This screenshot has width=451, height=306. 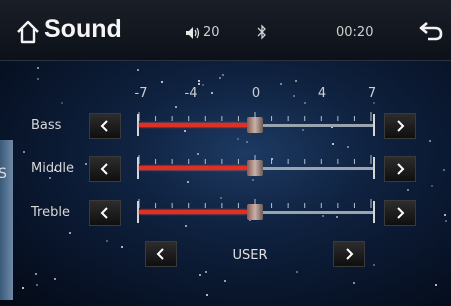 I want to click on page-title: Sound, so click(x=83, y=29).